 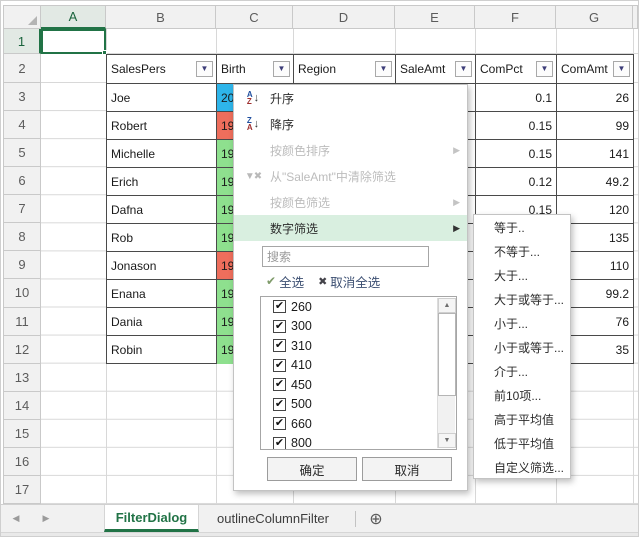 What do you see at coordinates (345, 69) in the screenshot?
I see `header-region: Region ▼` at bounding box center [345, 69].